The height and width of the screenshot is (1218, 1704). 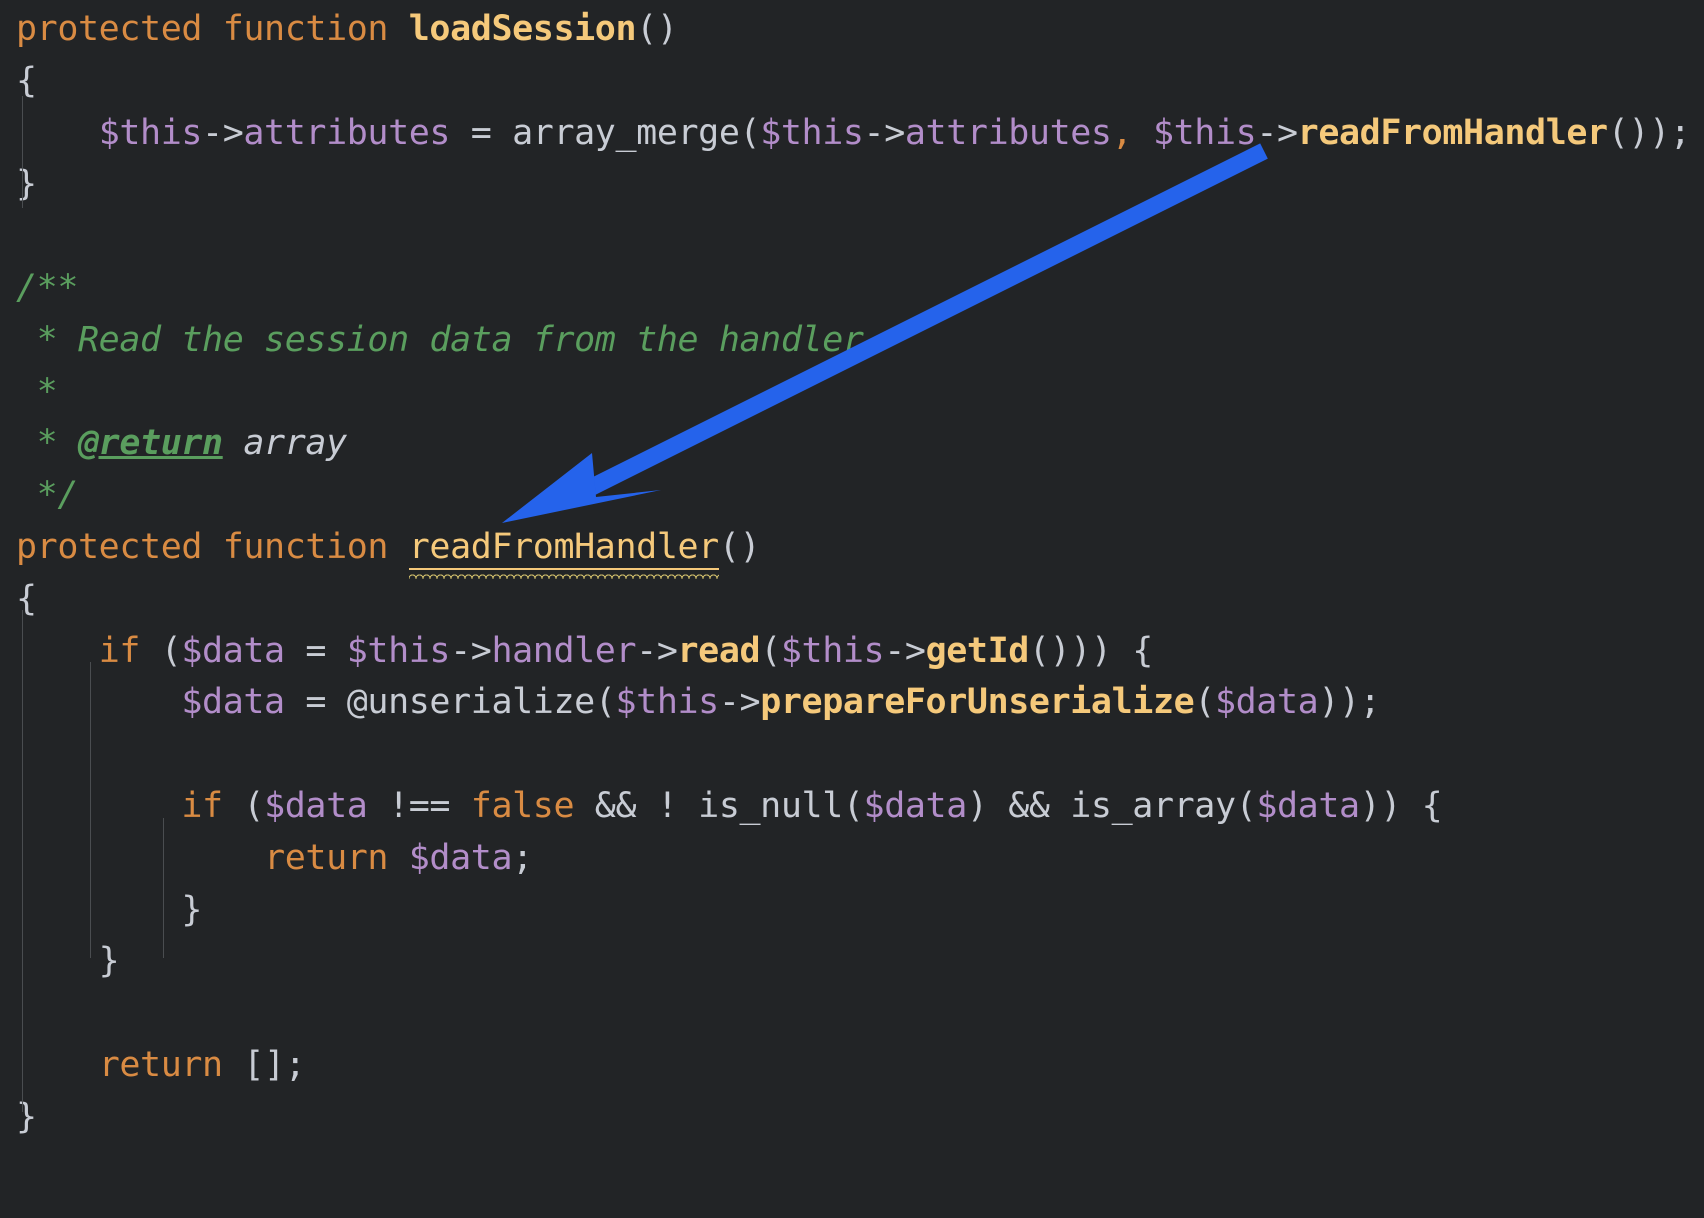 I want to click on code-token: ());, so click(x=1649, y=132).